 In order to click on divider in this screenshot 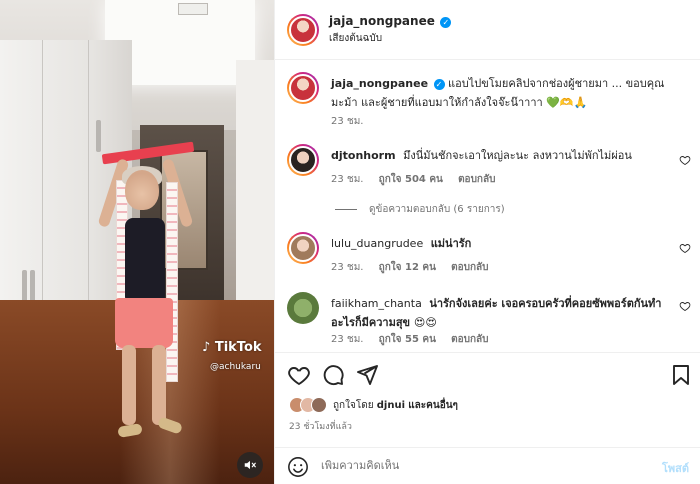, I will do `click(346, 209)`.